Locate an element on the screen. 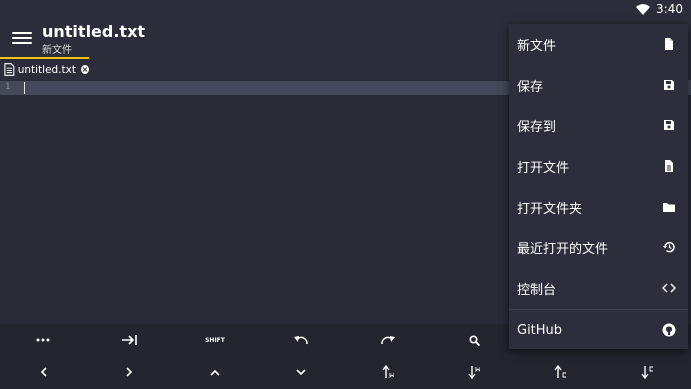  more-icon is located at coordinates (43, 340).